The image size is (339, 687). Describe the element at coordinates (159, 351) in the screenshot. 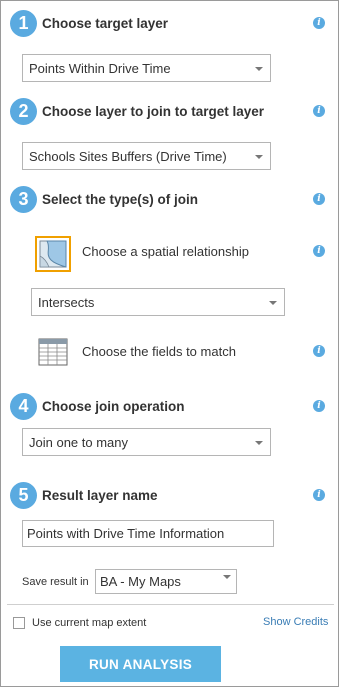

I see `match-fields-label: Choose the fields to match` at that location.